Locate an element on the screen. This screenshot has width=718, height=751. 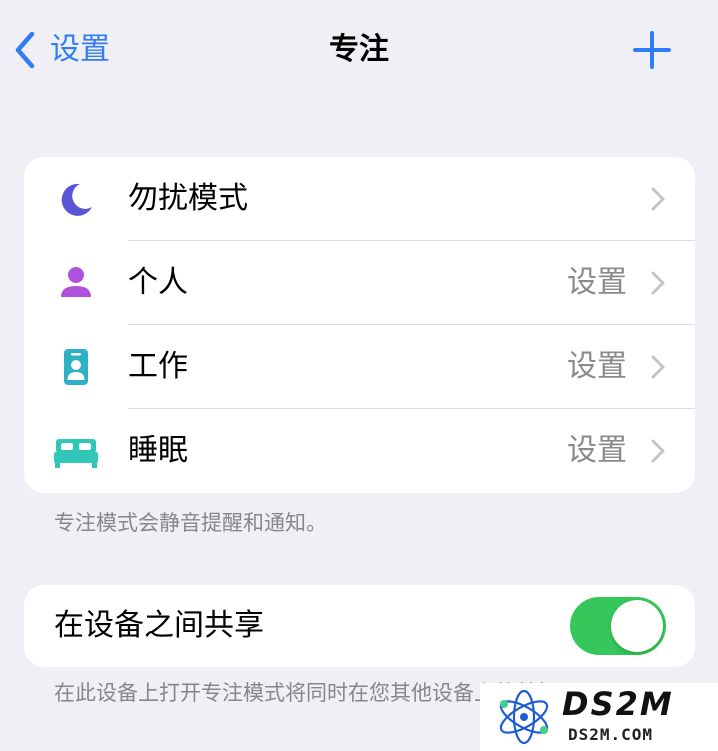
focus-mode-label: 睡眠 is located at coordinates (158, 450).